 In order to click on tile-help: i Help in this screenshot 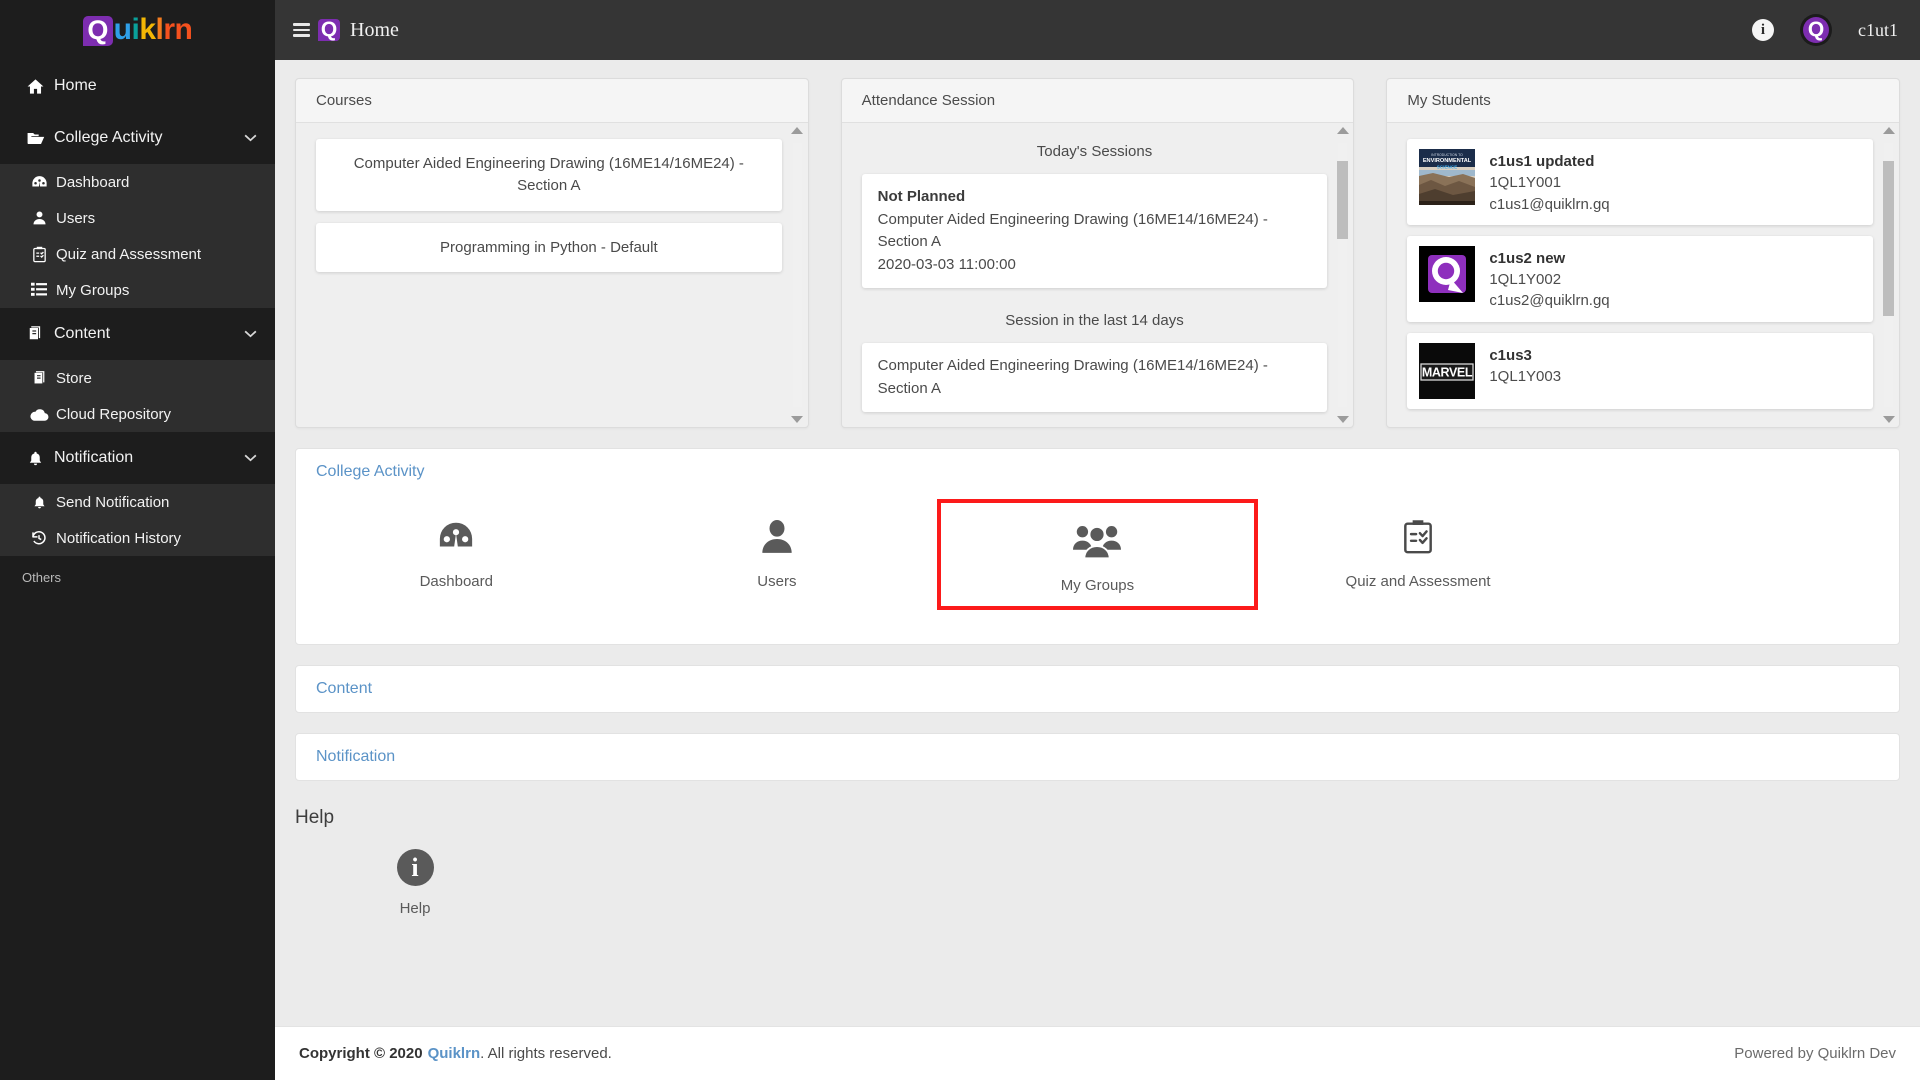, I will do `click(415, 883)`.